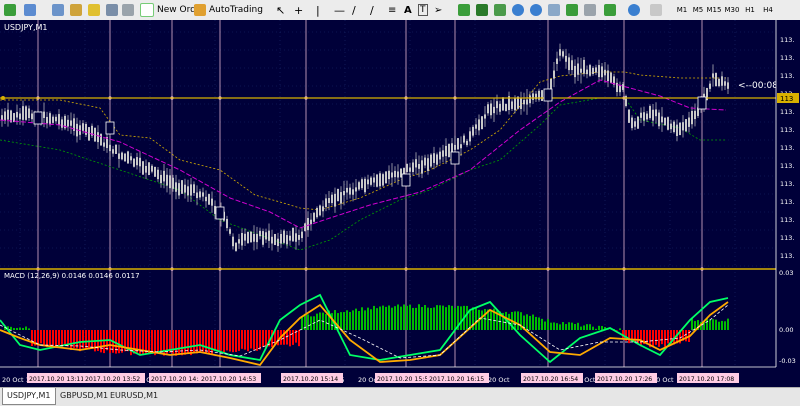 This screenshot has height=406, width=800. I want to click on new-chart-icon, so click(10, 10).